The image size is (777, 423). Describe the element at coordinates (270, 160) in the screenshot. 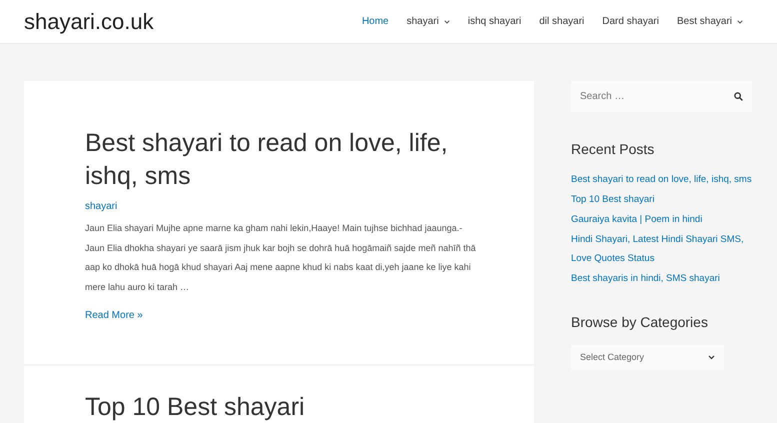

I see `post-title: Best shayari to read on love, life, ishq, sms` at that location.